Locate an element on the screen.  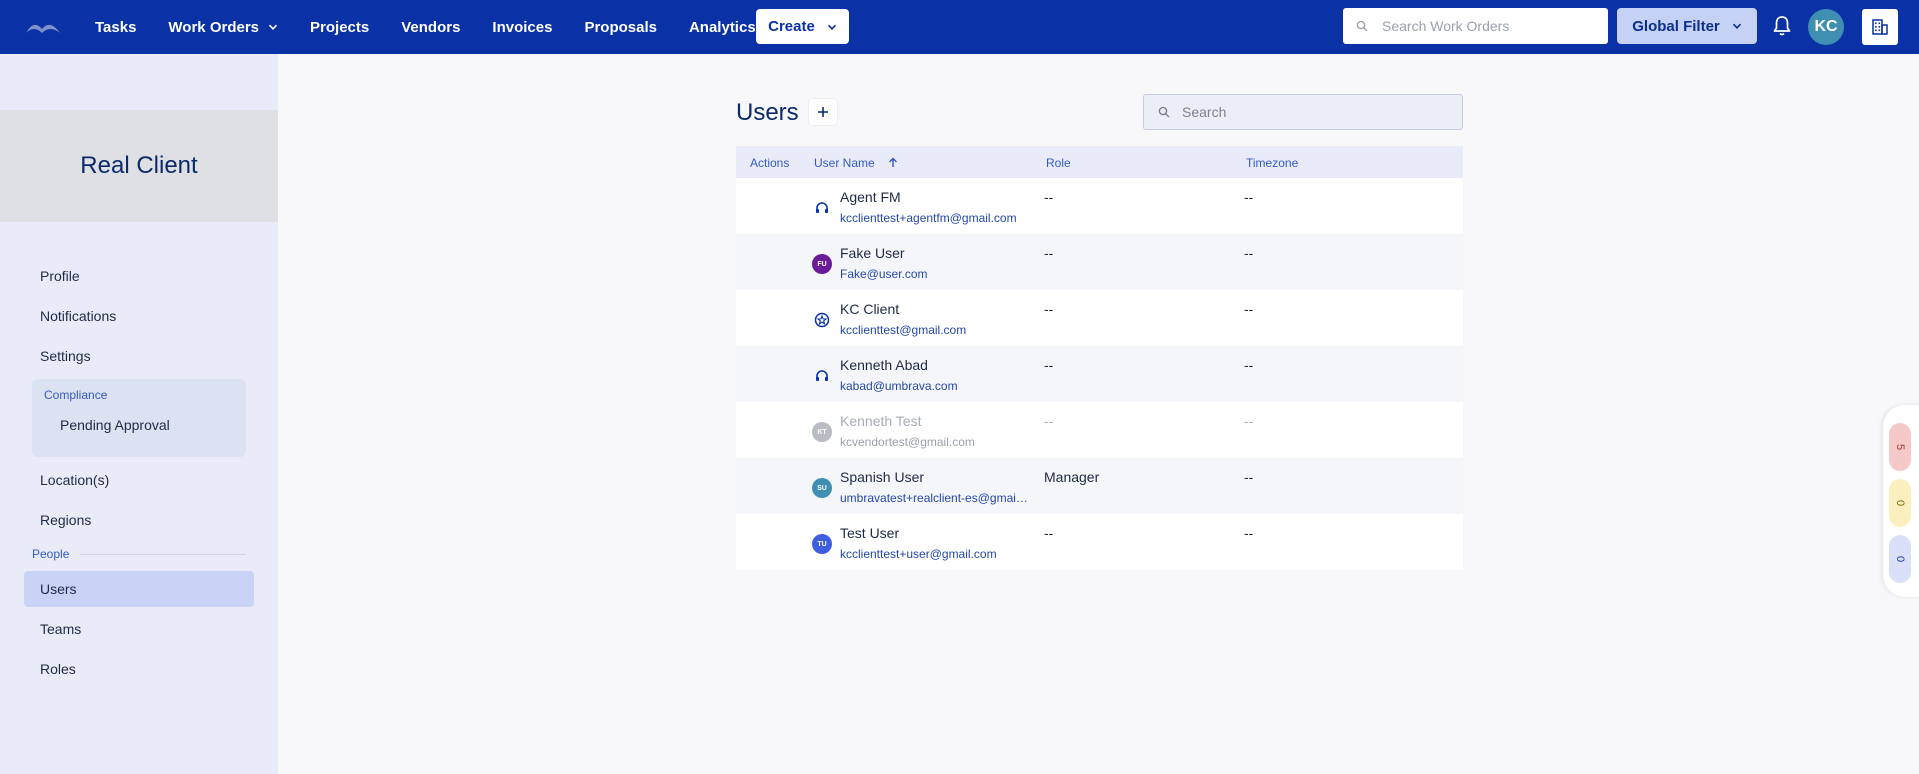
user-email: umbravatest+realclient-es@gmail.com is located at coordinates (935, 498).